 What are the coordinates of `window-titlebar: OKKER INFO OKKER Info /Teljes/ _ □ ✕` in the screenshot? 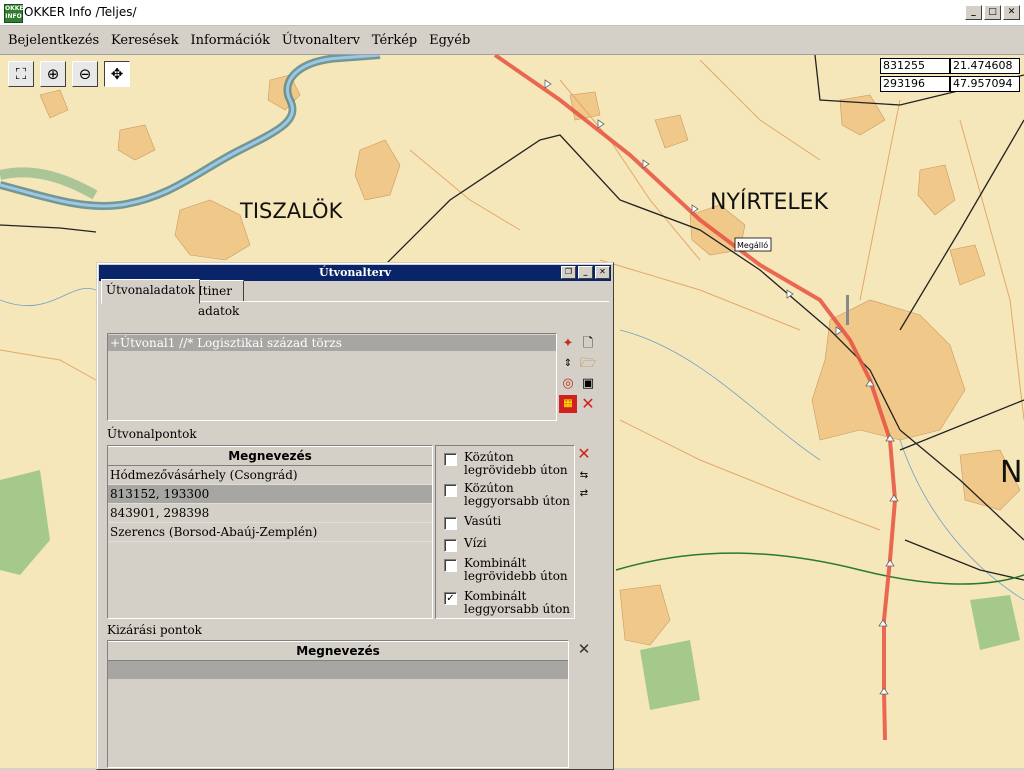 It's located at (512, 13).